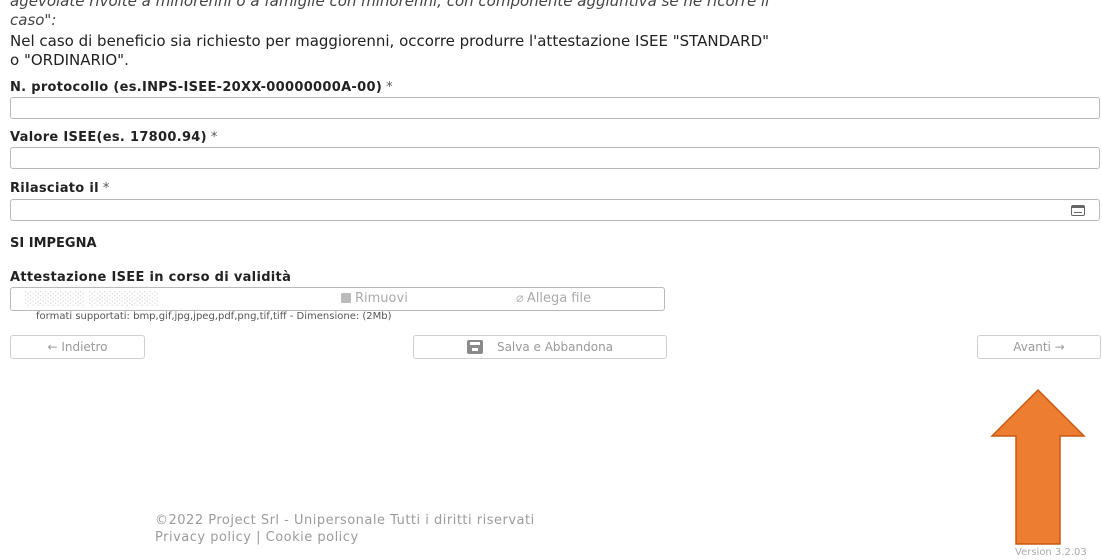  What do you see at coordinates (257, 537) in the screenshot?
I see `footer-links: Privacy policy | Cookie policy` at bounding box center [257, 537].